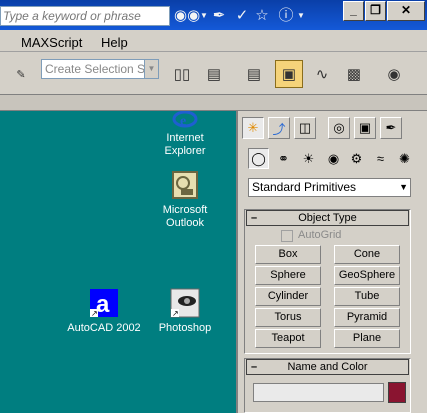  What do you see at coordinates (322, 74) in the screenshot?
I see `curve-editor-icon: ∿` at bounding box center [322, 74].